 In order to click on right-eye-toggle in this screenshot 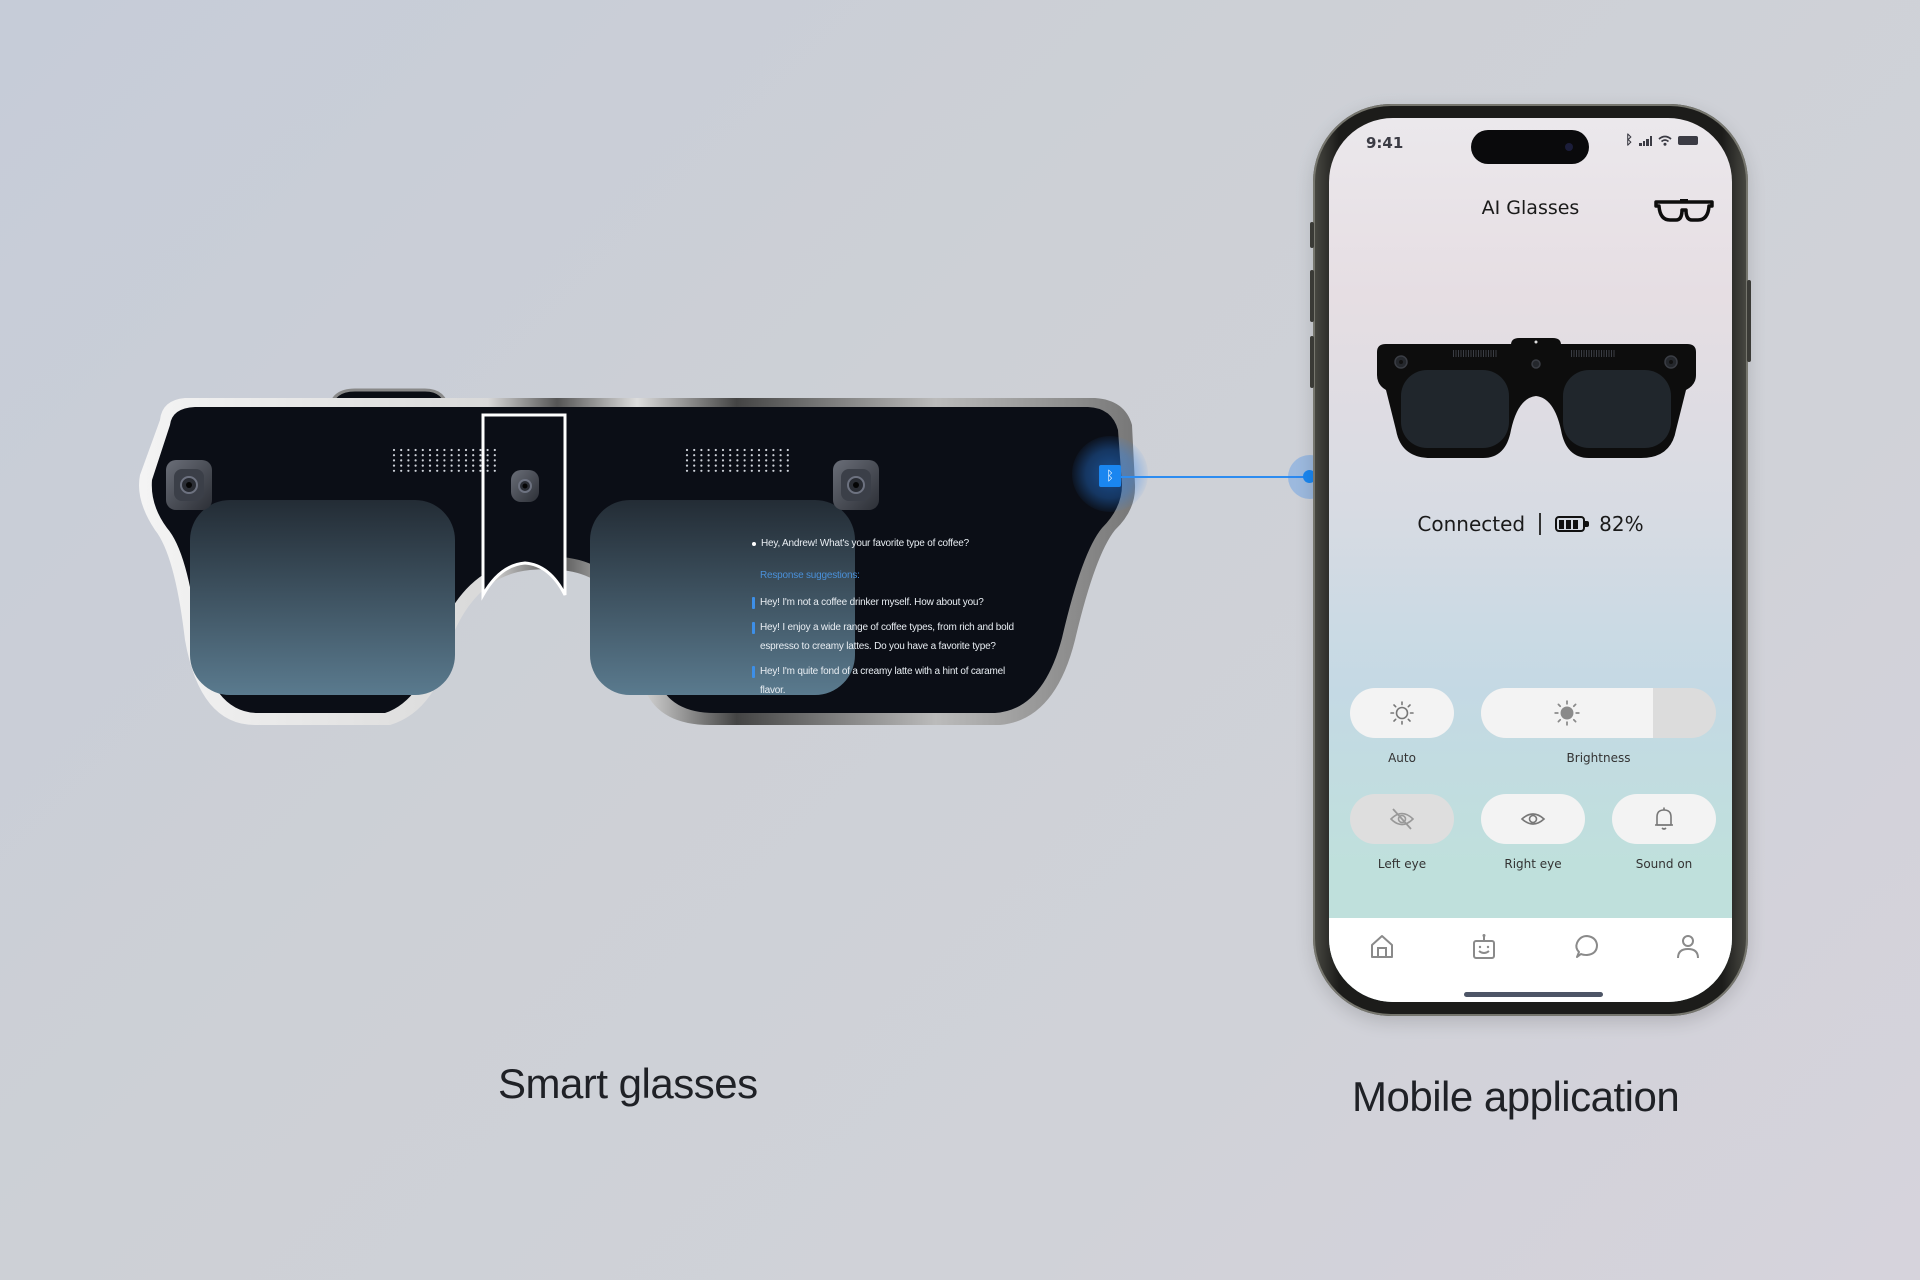, I will do `click(1533, 819)`.